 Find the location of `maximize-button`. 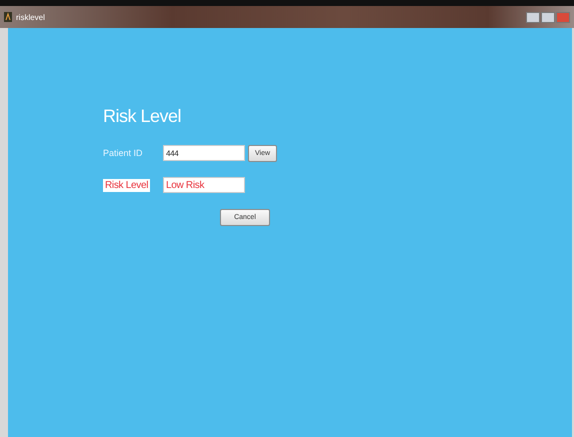

maximize-button is located at coordinates (548, 17).